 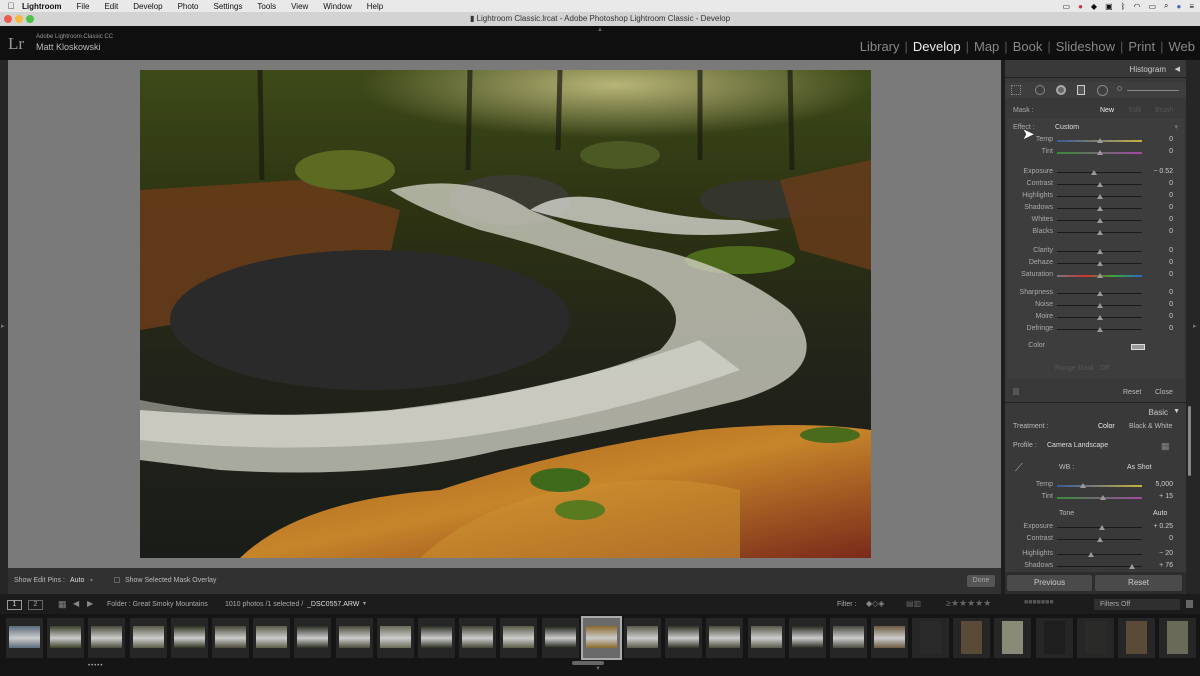 I want to click on right-panel-toggle-icon: ▸, so click(x=1195, y=326).